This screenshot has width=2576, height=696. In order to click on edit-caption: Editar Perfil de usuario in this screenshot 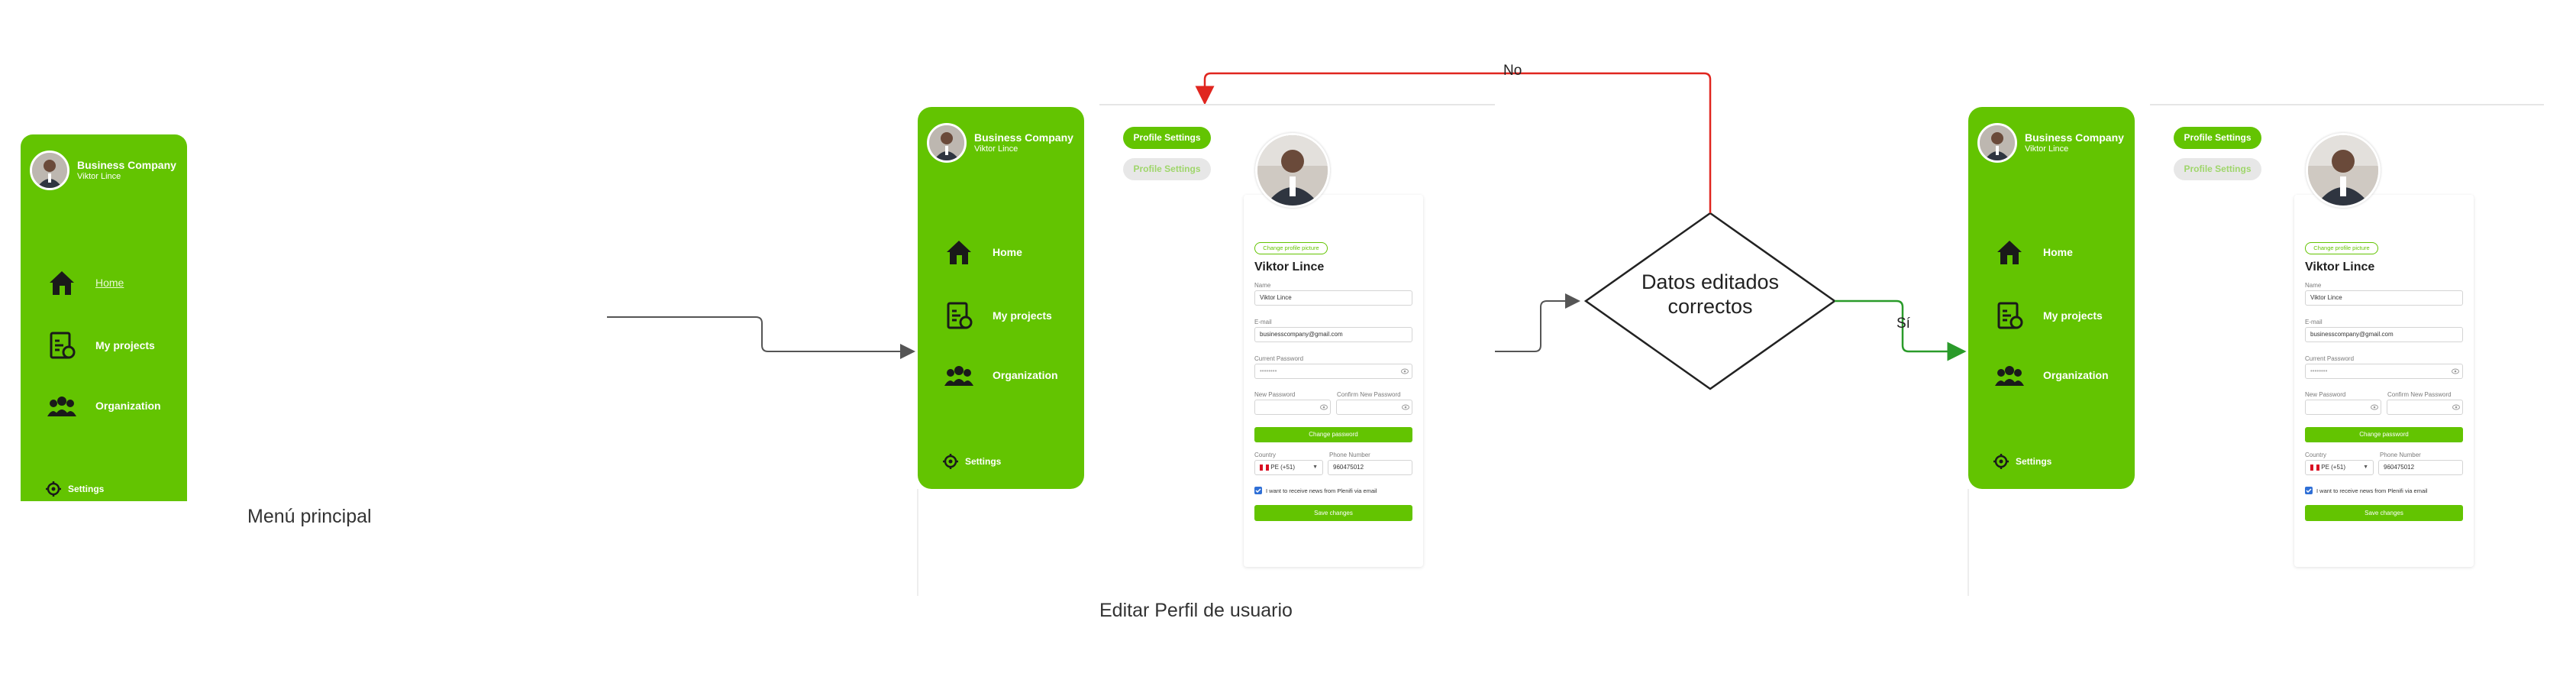, I will do `click(1196, 610)`.